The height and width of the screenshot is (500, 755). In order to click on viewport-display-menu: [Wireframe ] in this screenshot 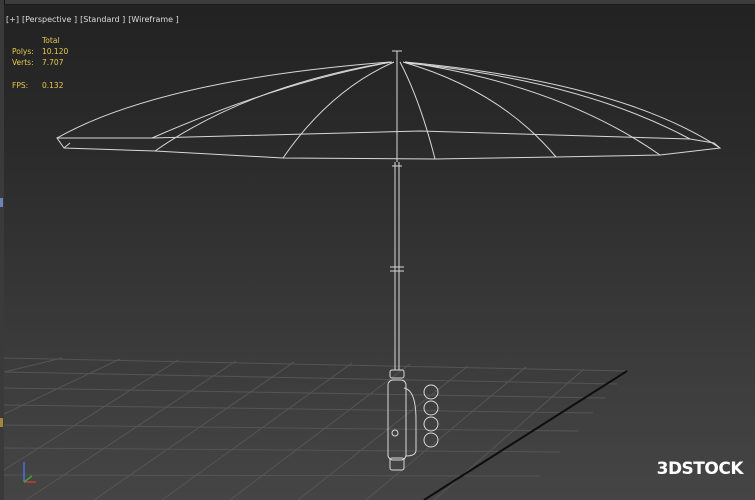, I will do `click(153, 20)`.